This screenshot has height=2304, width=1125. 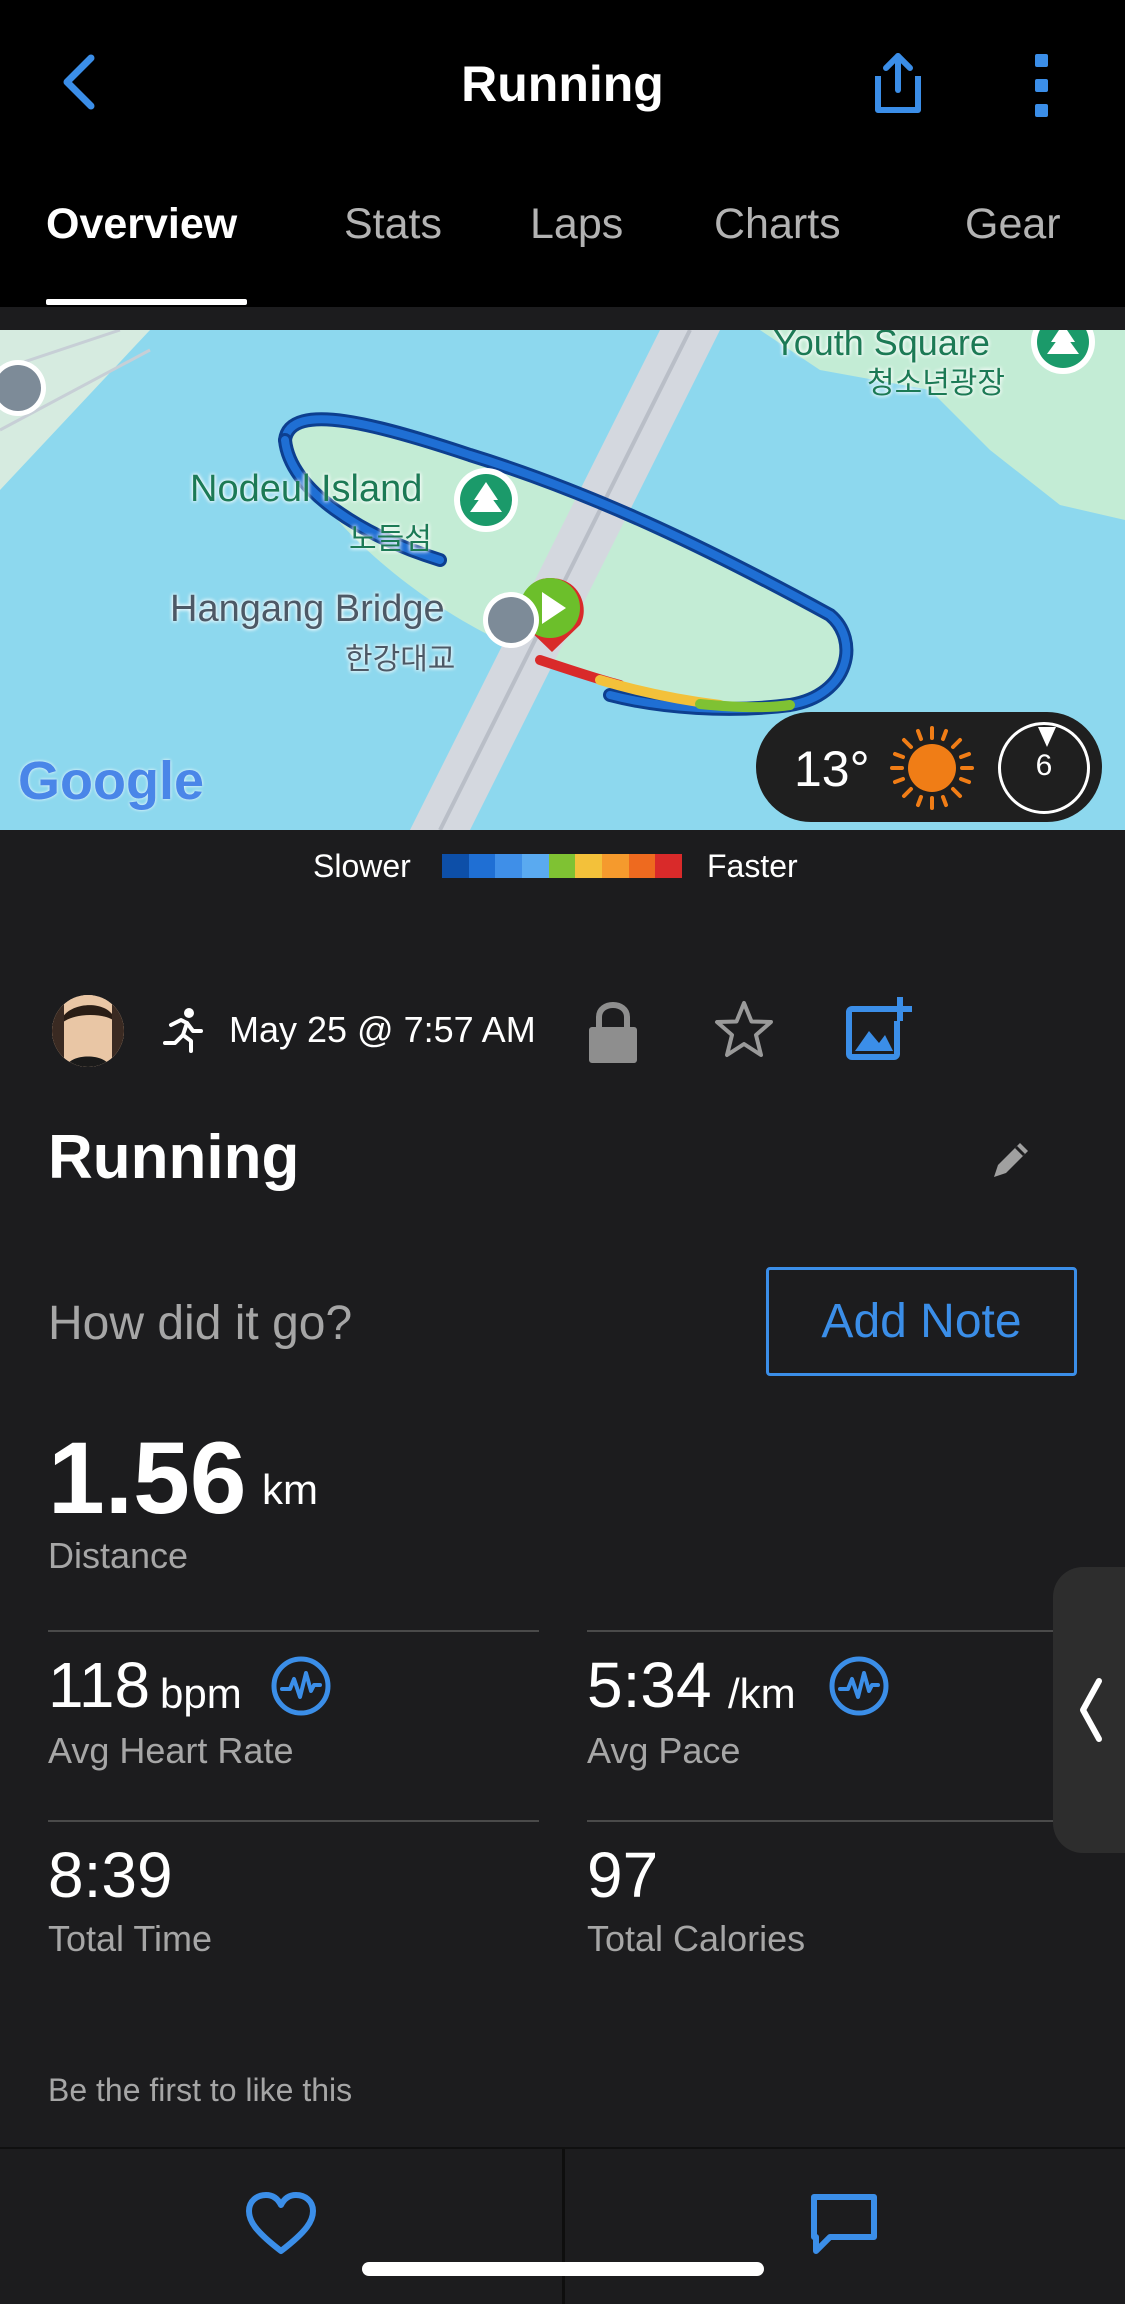 I want to click on total-time-value: 8:39, so click(x=110, y=1875).